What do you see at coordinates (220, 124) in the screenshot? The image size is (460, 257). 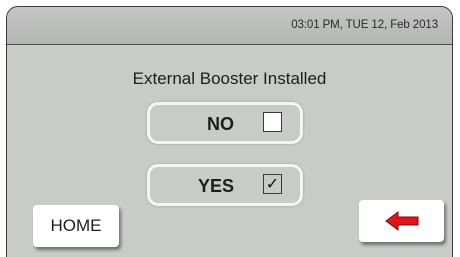 I see `option-no-label: NO` at bounding box center [220, 124].